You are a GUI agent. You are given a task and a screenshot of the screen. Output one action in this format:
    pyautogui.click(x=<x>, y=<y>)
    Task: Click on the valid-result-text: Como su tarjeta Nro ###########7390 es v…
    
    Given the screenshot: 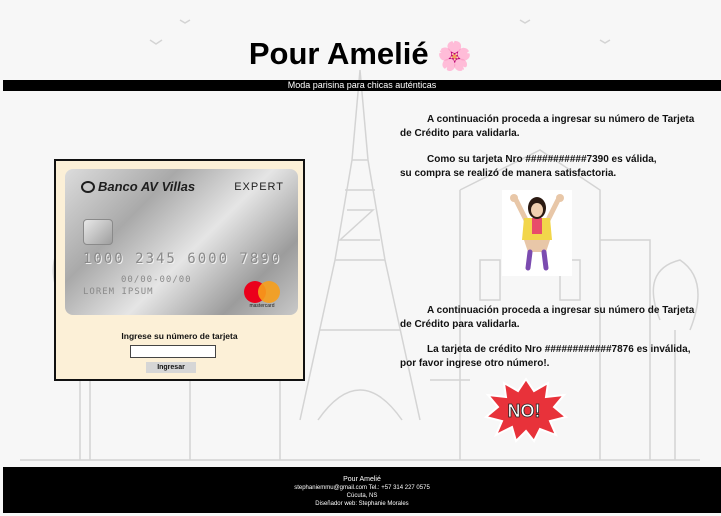 What is the action you would take?
    pyautogui.click(x=531, y=167)
    